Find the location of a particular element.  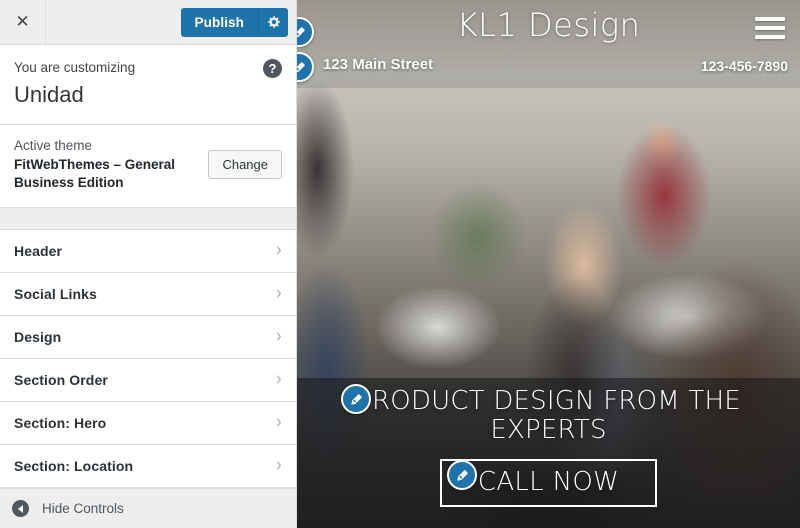

publish-group: Publish is located at coordinates (238, 22).